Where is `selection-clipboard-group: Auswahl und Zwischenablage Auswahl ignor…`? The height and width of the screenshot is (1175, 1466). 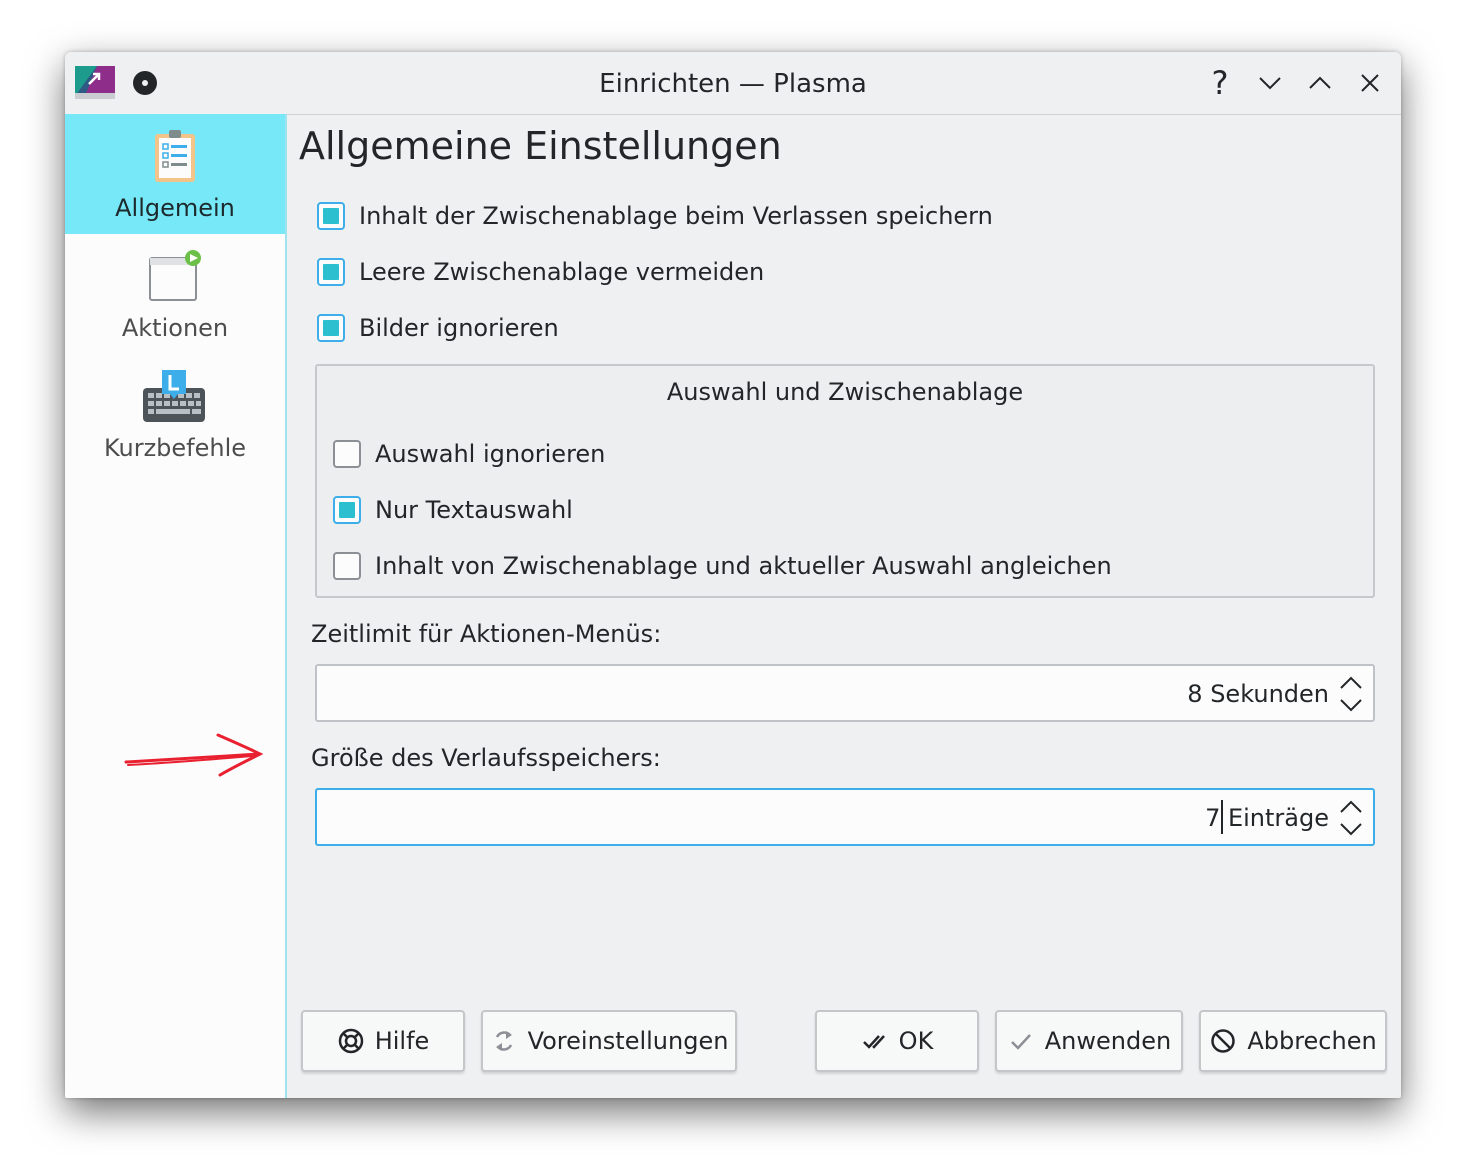
selection-clipboard-group: Auswahl und Zwischenablage Auswahl ignor… is located at coordinates (845, 481).